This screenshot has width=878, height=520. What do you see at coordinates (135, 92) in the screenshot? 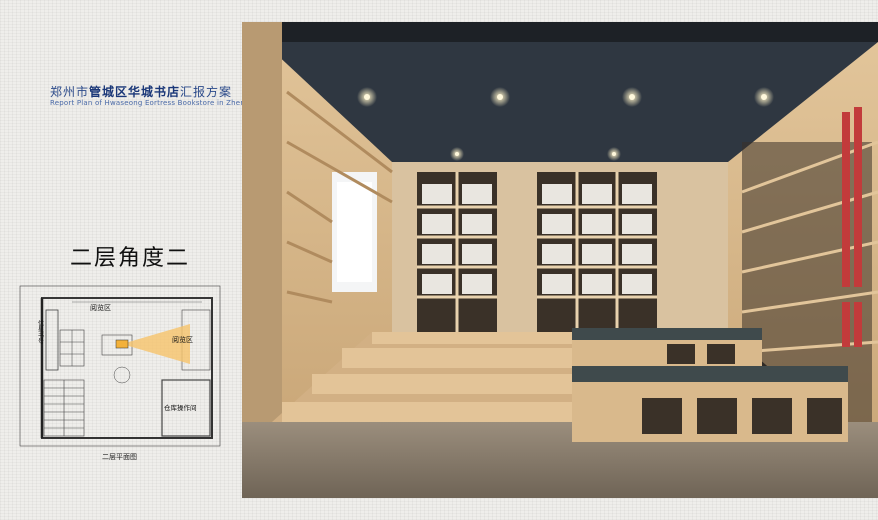
I see `title-bold: 管城区华城书店` at bounding box center [135, 92].